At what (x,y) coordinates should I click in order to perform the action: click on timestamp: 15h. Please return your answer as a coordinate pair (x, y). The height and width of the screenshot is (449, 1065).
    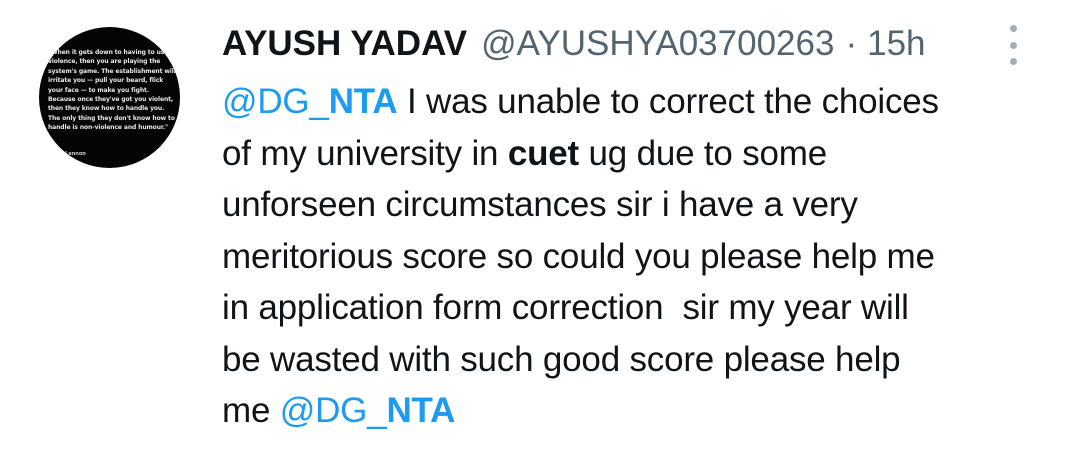
    Looking at the image, I should click on (896, 44).